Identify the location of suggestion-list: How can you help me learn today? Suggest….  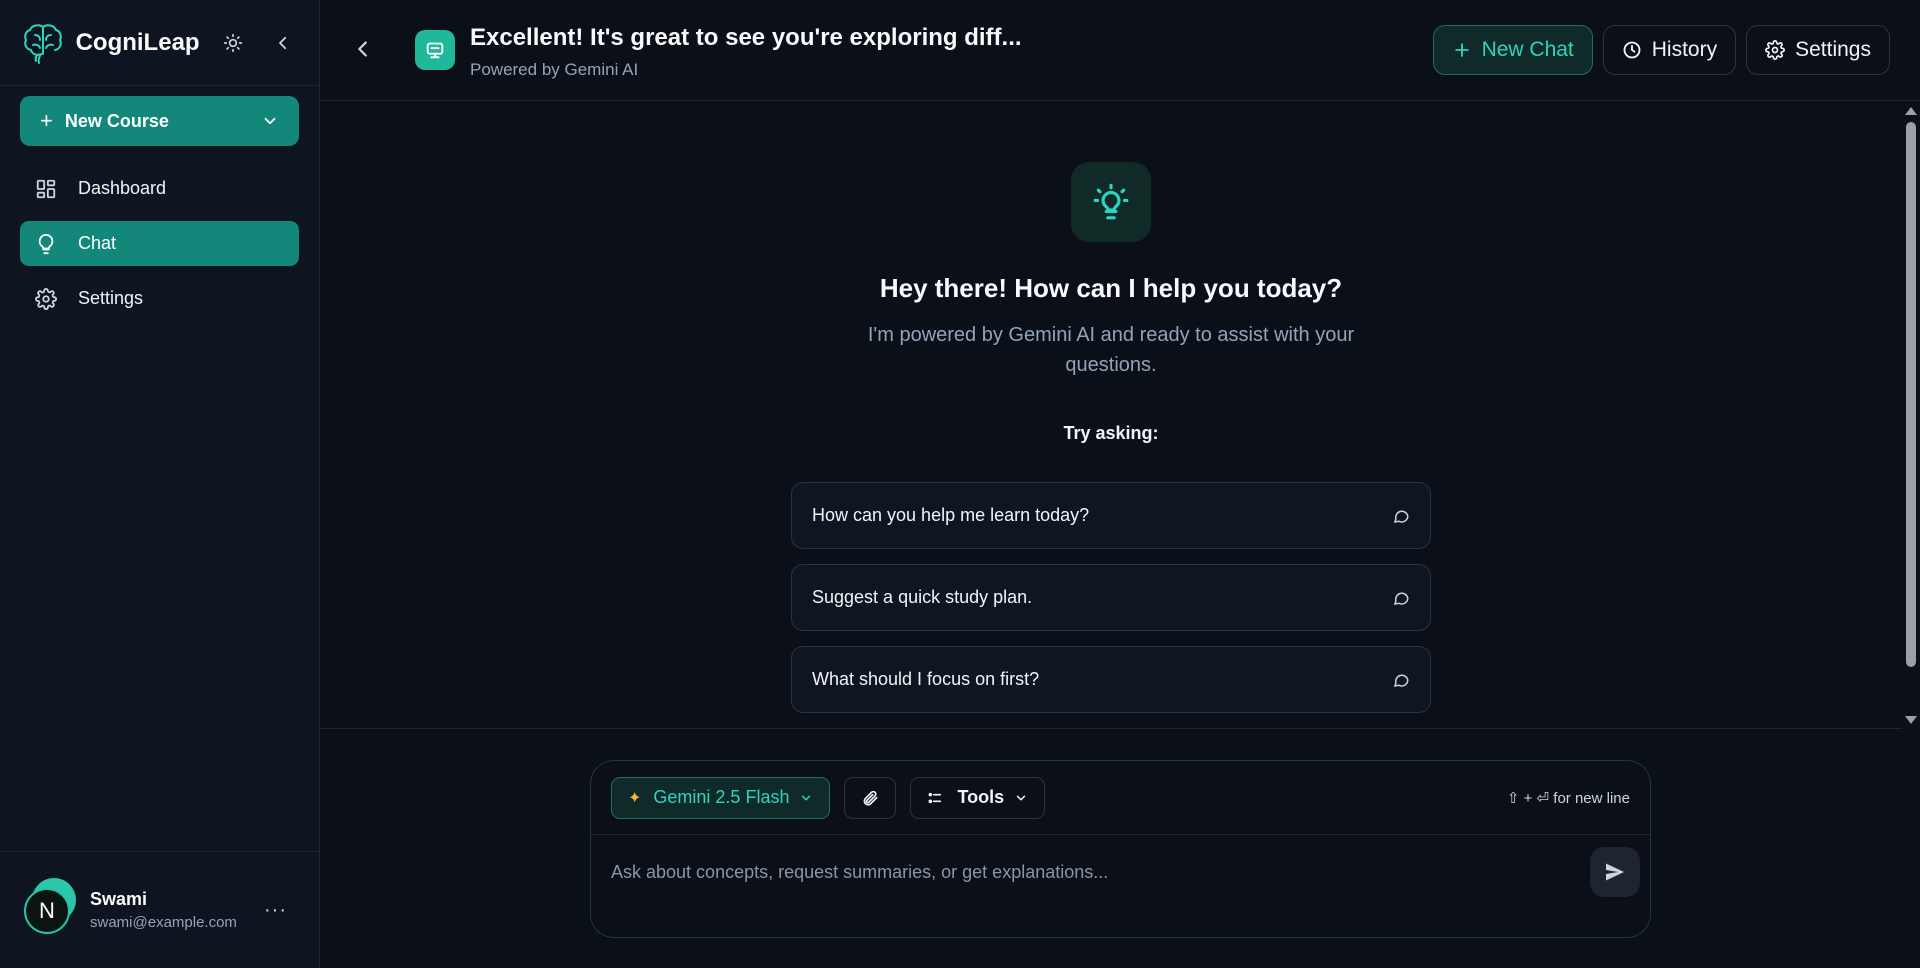
(1111, 605).